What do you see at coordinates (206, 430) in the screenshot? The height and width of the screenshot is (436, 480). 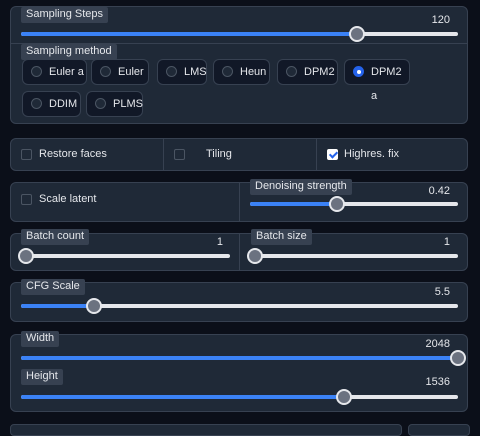 I see `bottom-panel-edge` at bounding box center [206, 430].